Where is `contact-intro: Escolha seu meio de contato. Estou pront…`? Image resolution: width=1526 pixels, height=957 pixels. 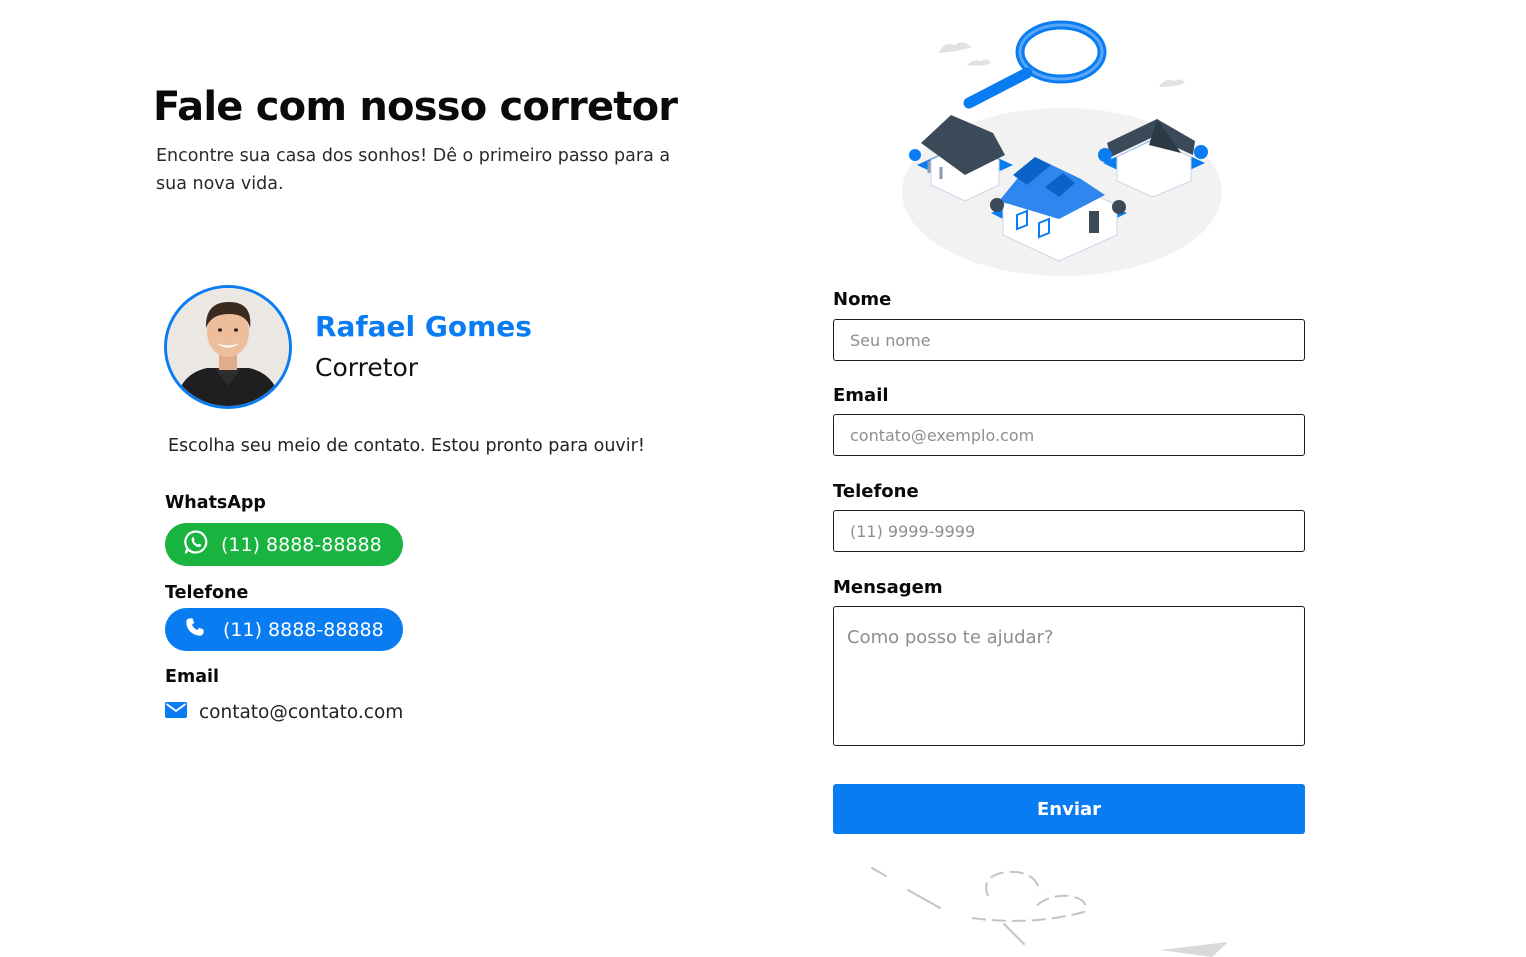 contact-intro: Escolha seu meio de contato. Estou pront… is located at coordinates (406, 446).